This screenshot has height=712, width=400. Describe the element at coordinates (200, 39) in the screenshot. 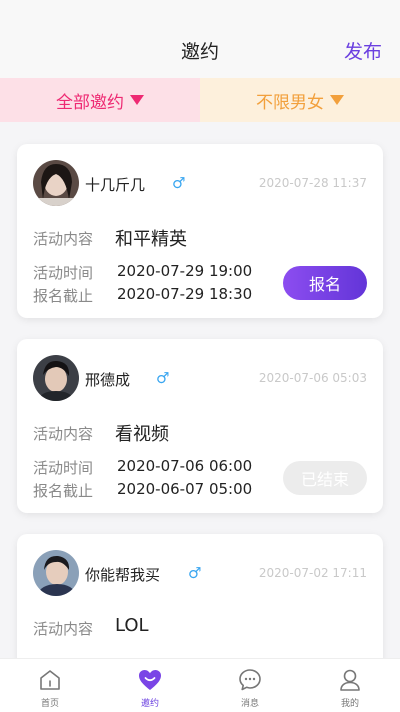

I see `top-bar: 邀约 发布` at that location.